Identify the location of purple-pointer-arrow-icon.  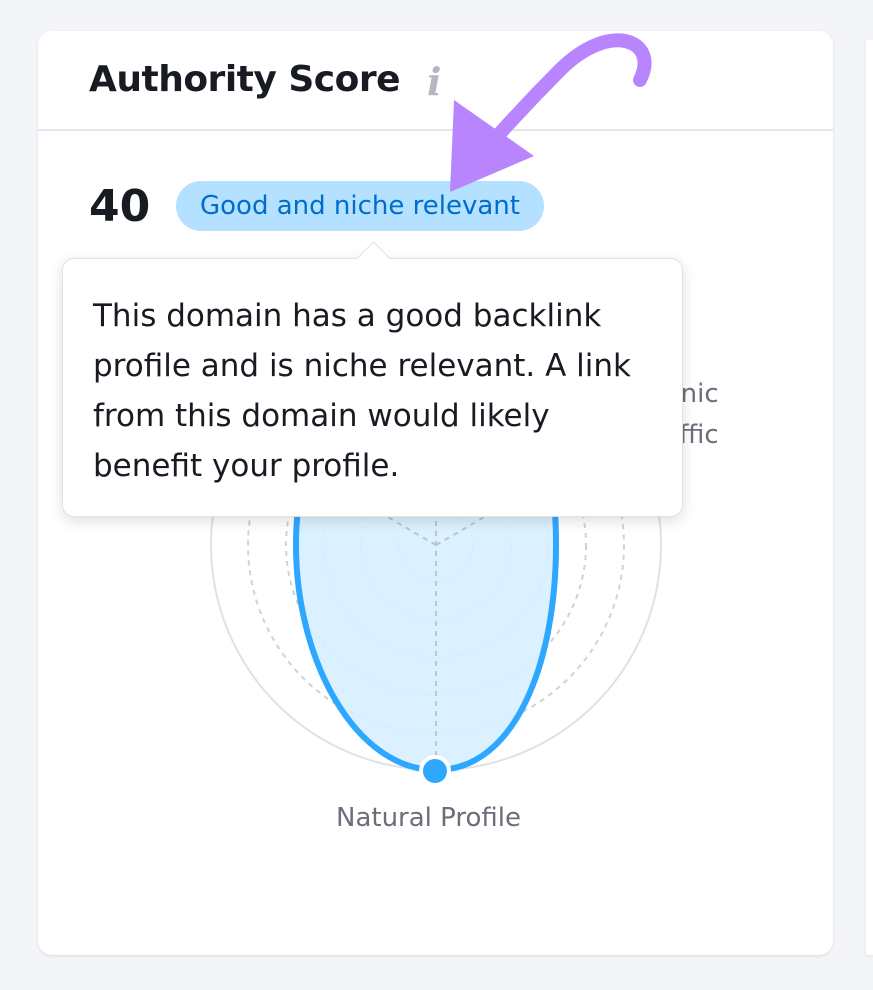
(551, 112).